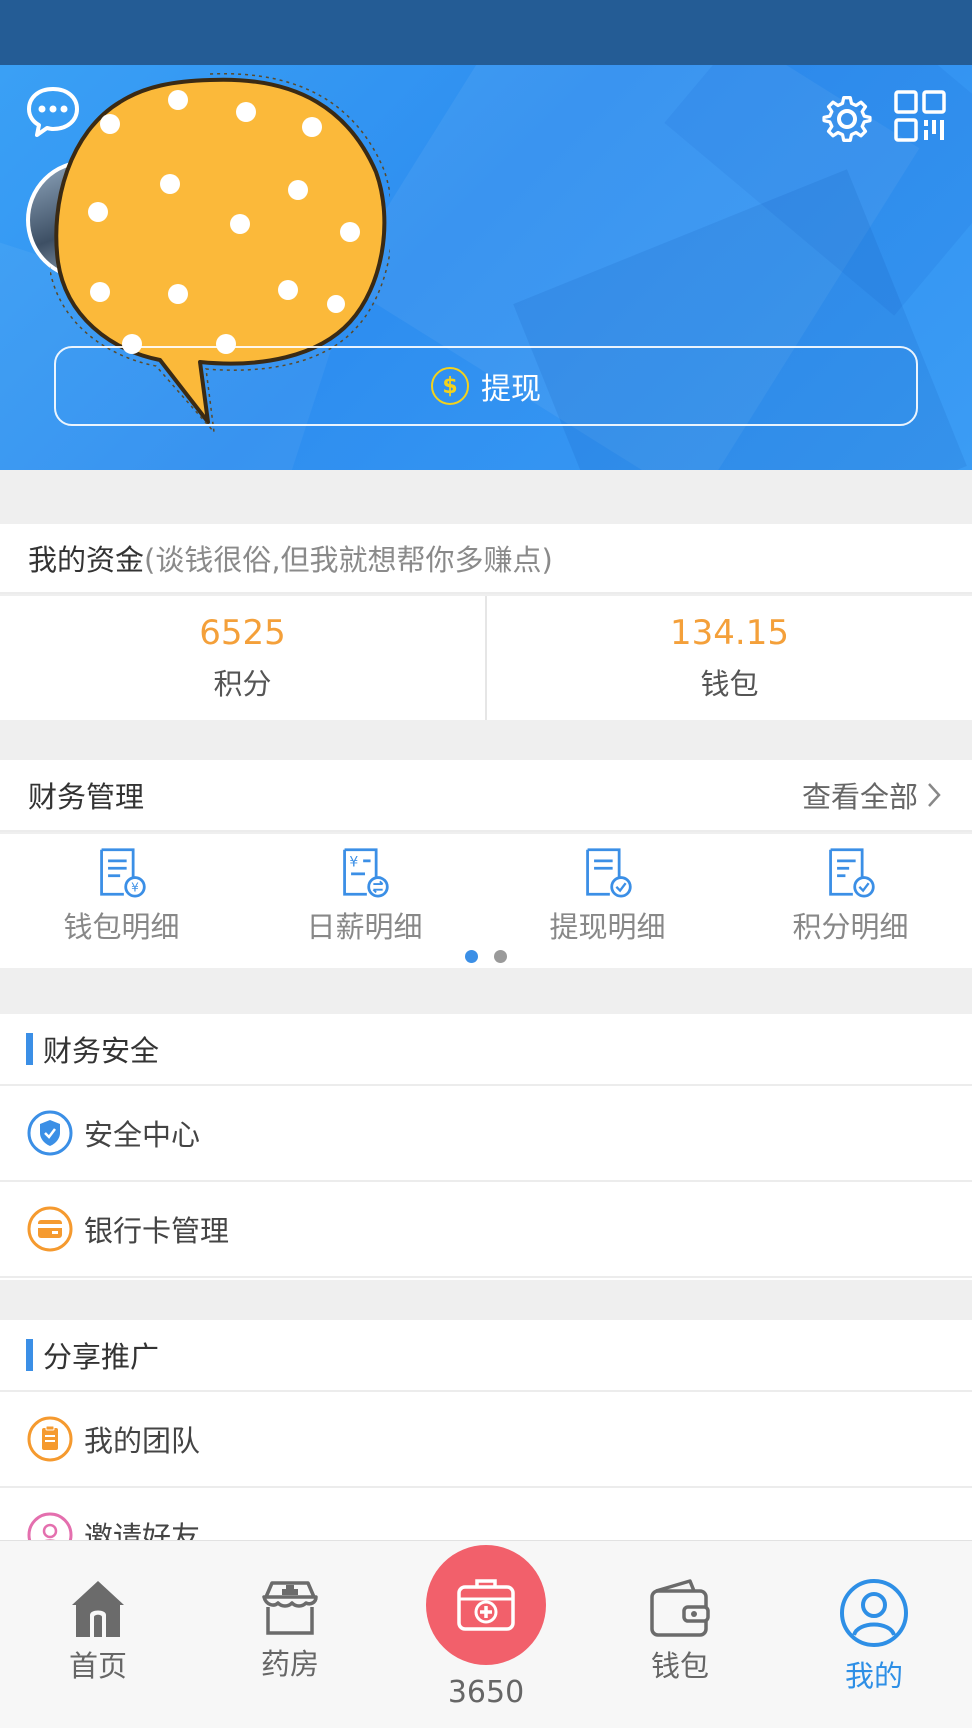  I want to click on security-title: 财务安全, so click(486, 1050).